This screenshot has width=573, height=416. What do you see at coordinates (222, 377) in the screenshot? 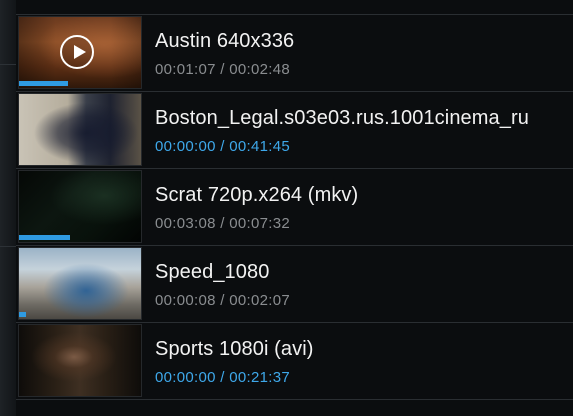
I see `video-time: 00:00:00 / 00:21:37` at bounding box center [222, 377].